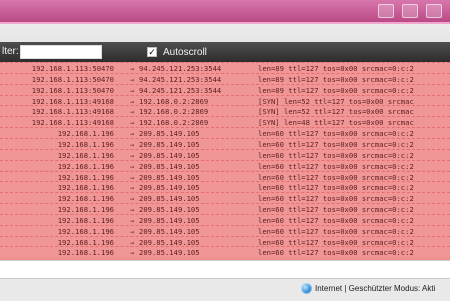  What do you see at coordinates (61, 52) in the screenshot?
I see `filter-input` at bounding box center [61, 52].